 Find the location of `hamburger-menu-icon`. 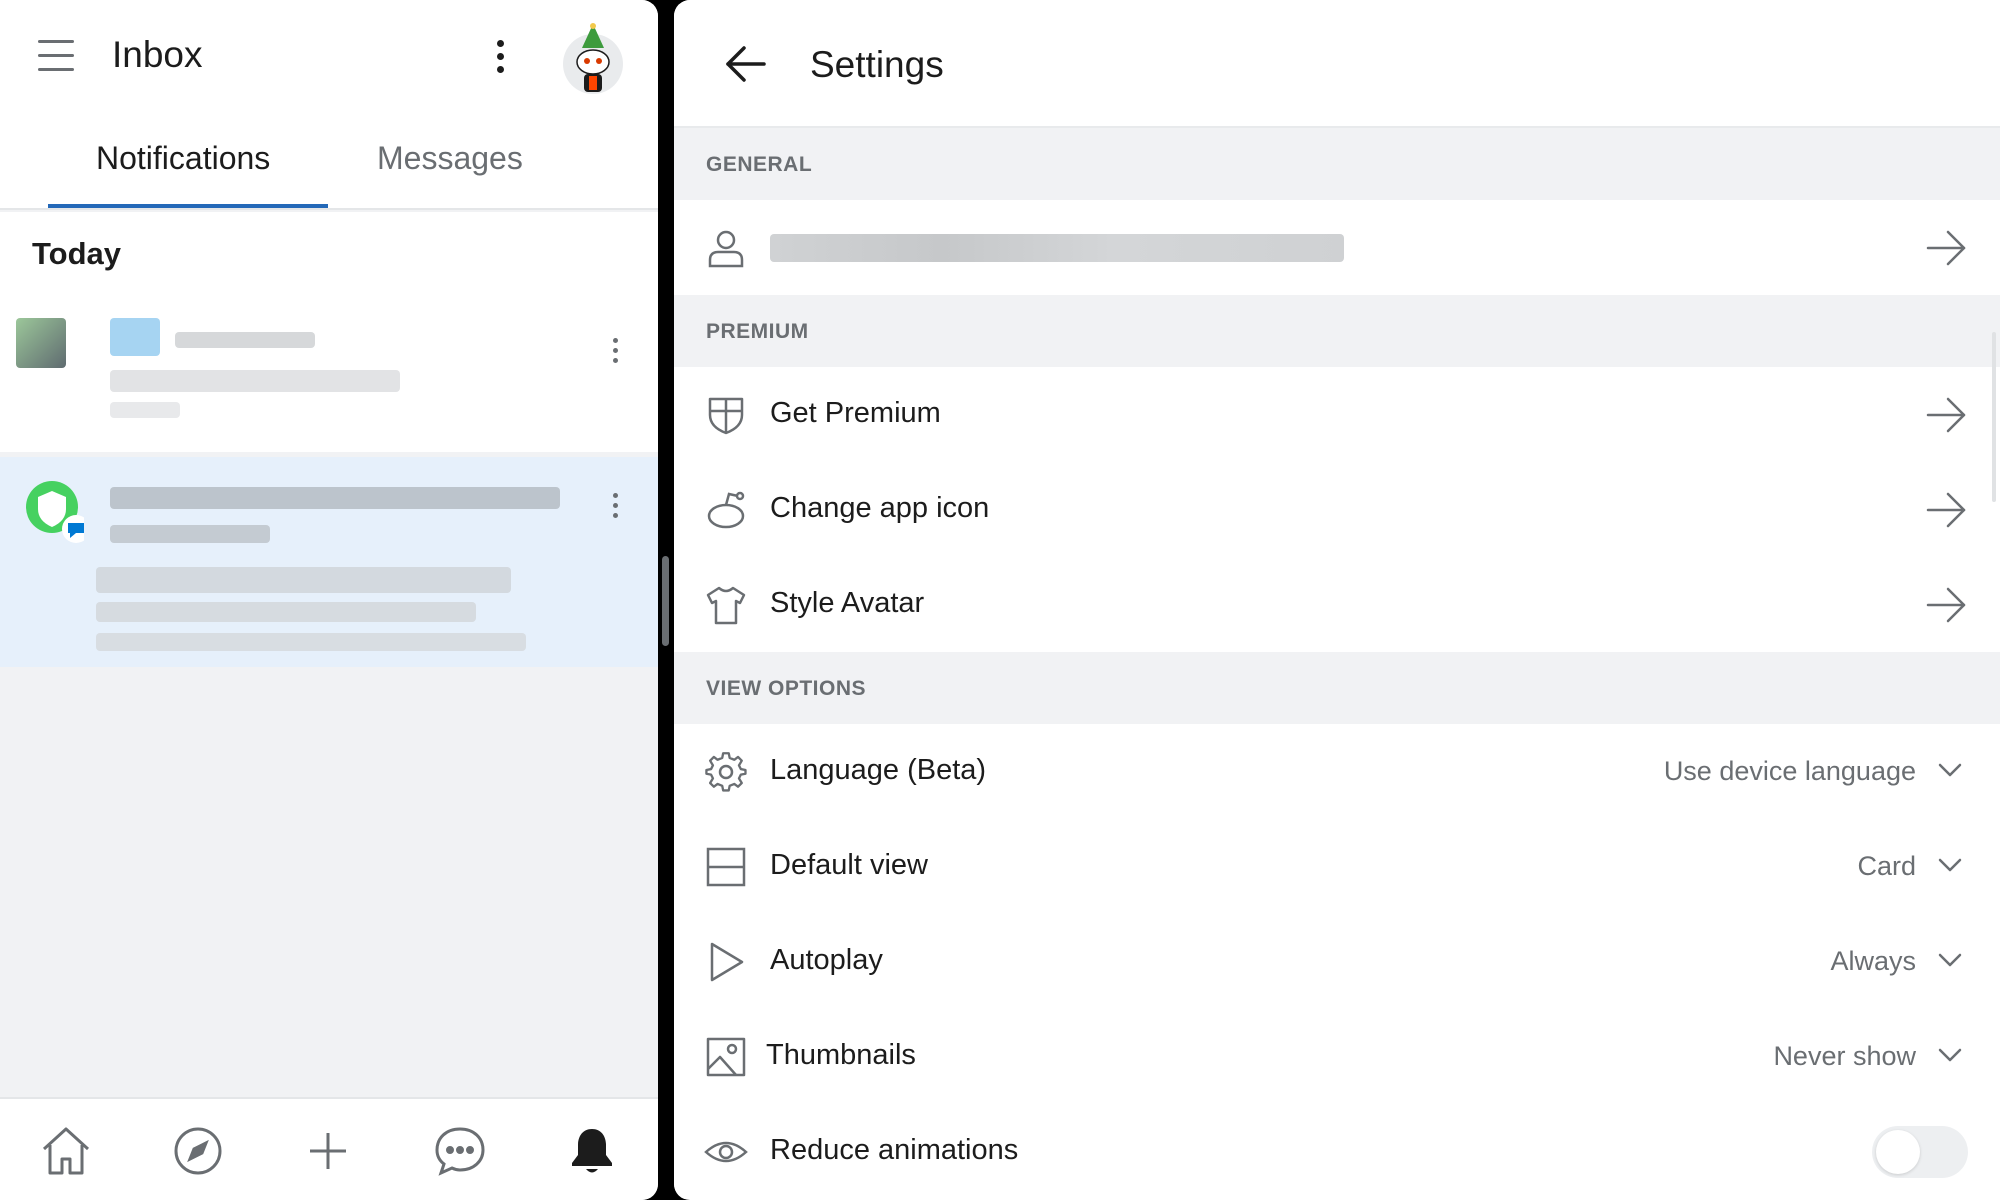

hamburger-menu-icon is located at coordinates (56, 56).